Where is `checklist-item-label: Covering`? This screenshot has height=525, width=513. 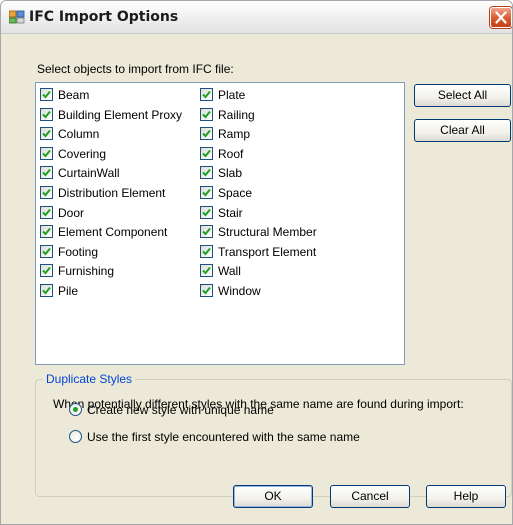 checklist-item-label: Covering is located at coordinates (82, 153).